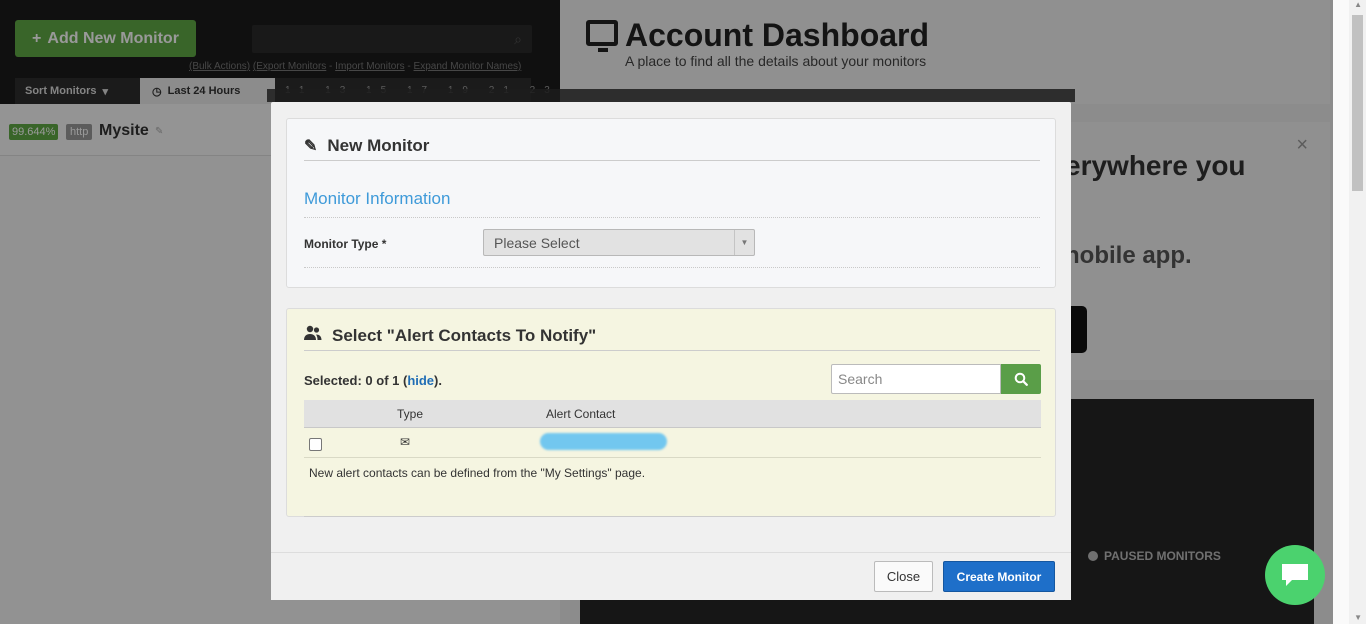 Image resolution: width=1366 pixels, height=624 pixels. I want to click on modal-top-edge, so click(671, 95).